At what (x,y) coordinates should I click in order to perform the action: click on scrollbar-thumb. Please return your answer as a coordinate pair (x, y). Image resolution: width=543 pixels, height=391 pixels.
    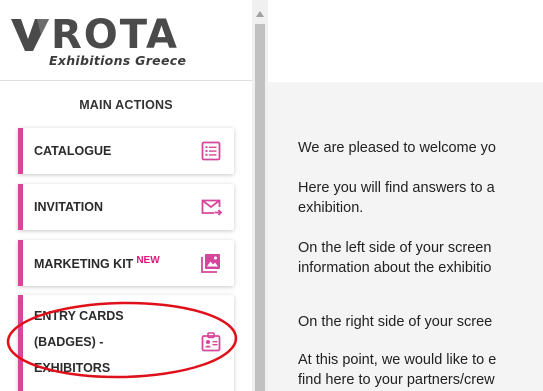
    Looking at the image, I should click on (260, 207).